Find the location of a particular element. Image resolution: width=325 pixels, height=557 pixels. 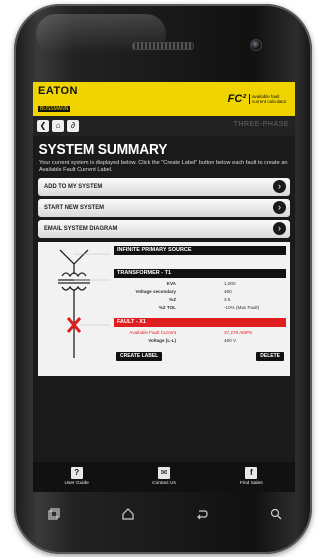

delete-button: DELETE is located at coordinates (270, 356).